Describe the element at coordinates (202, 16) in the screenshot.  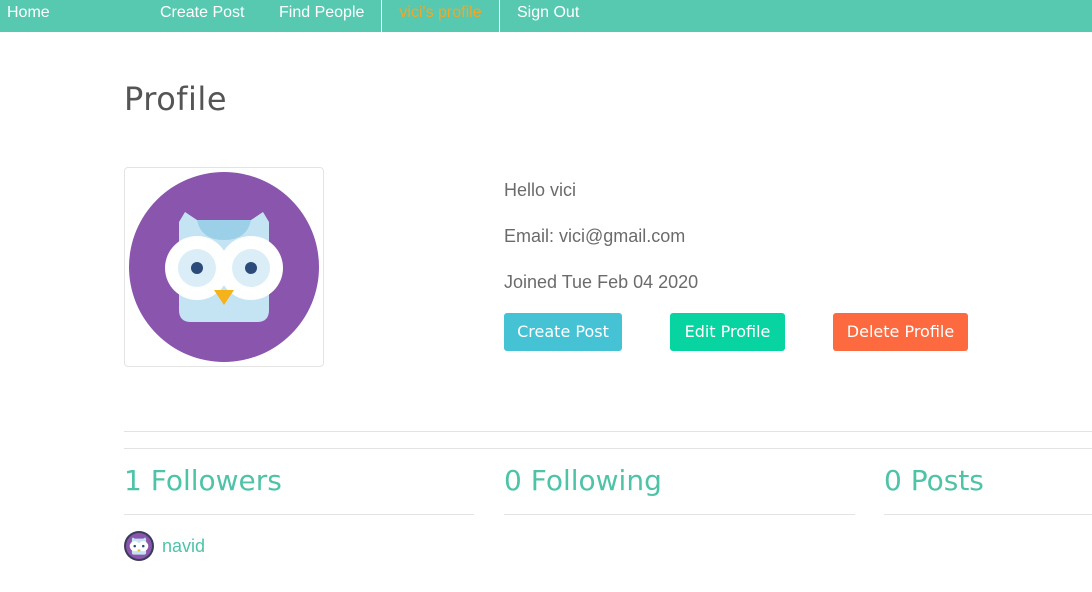
I see `nav-create-post-link: Create Post` at that location.